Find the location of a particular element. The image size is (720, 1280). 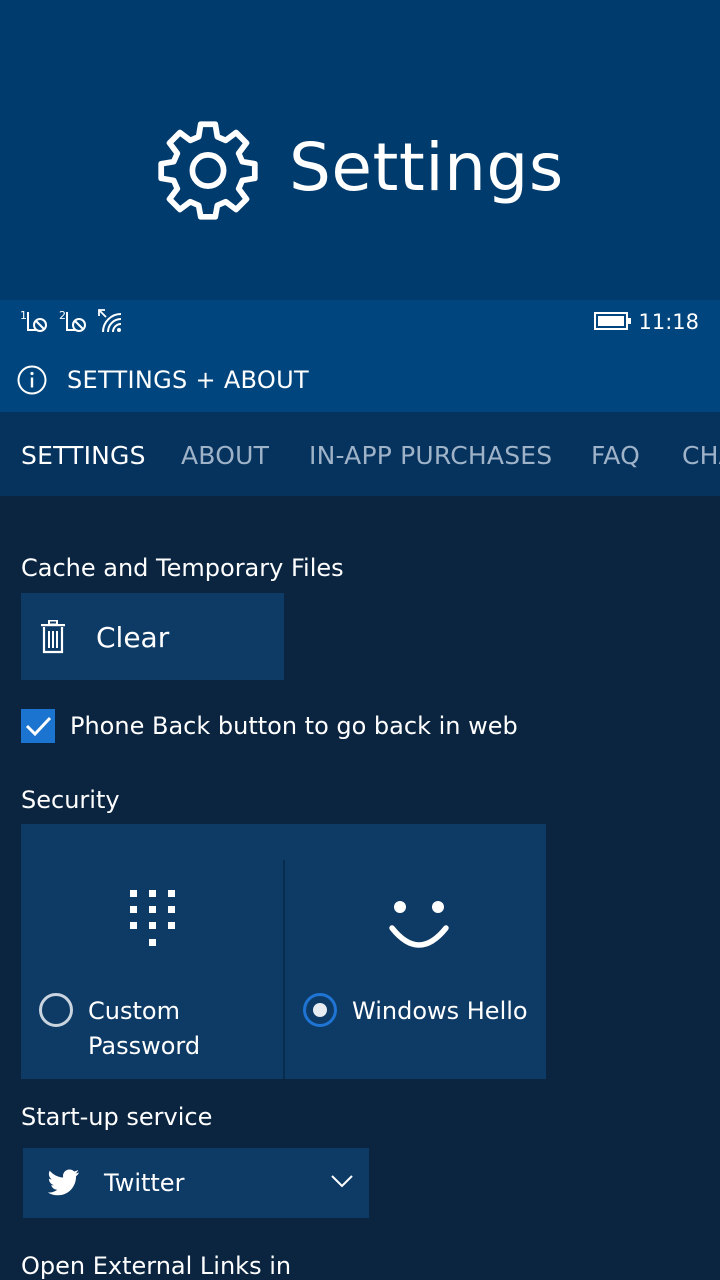

startup-service-dropdown: Twitter is located at coordinates (196, 1183).